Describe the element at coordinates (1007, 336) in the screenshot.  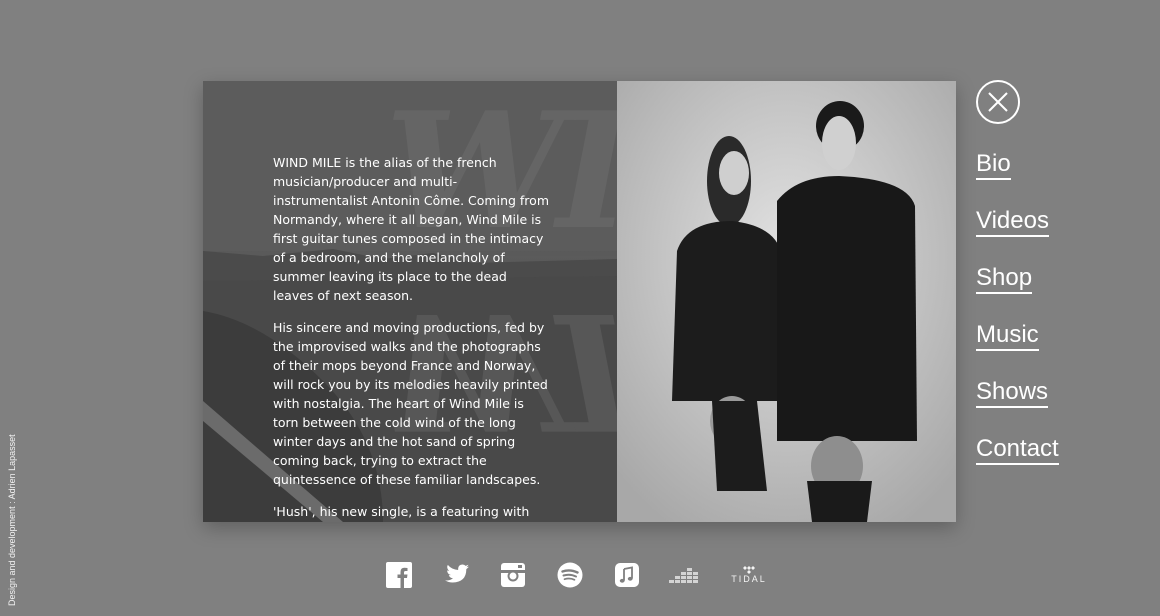
I see `nav-music: Music` at that location.